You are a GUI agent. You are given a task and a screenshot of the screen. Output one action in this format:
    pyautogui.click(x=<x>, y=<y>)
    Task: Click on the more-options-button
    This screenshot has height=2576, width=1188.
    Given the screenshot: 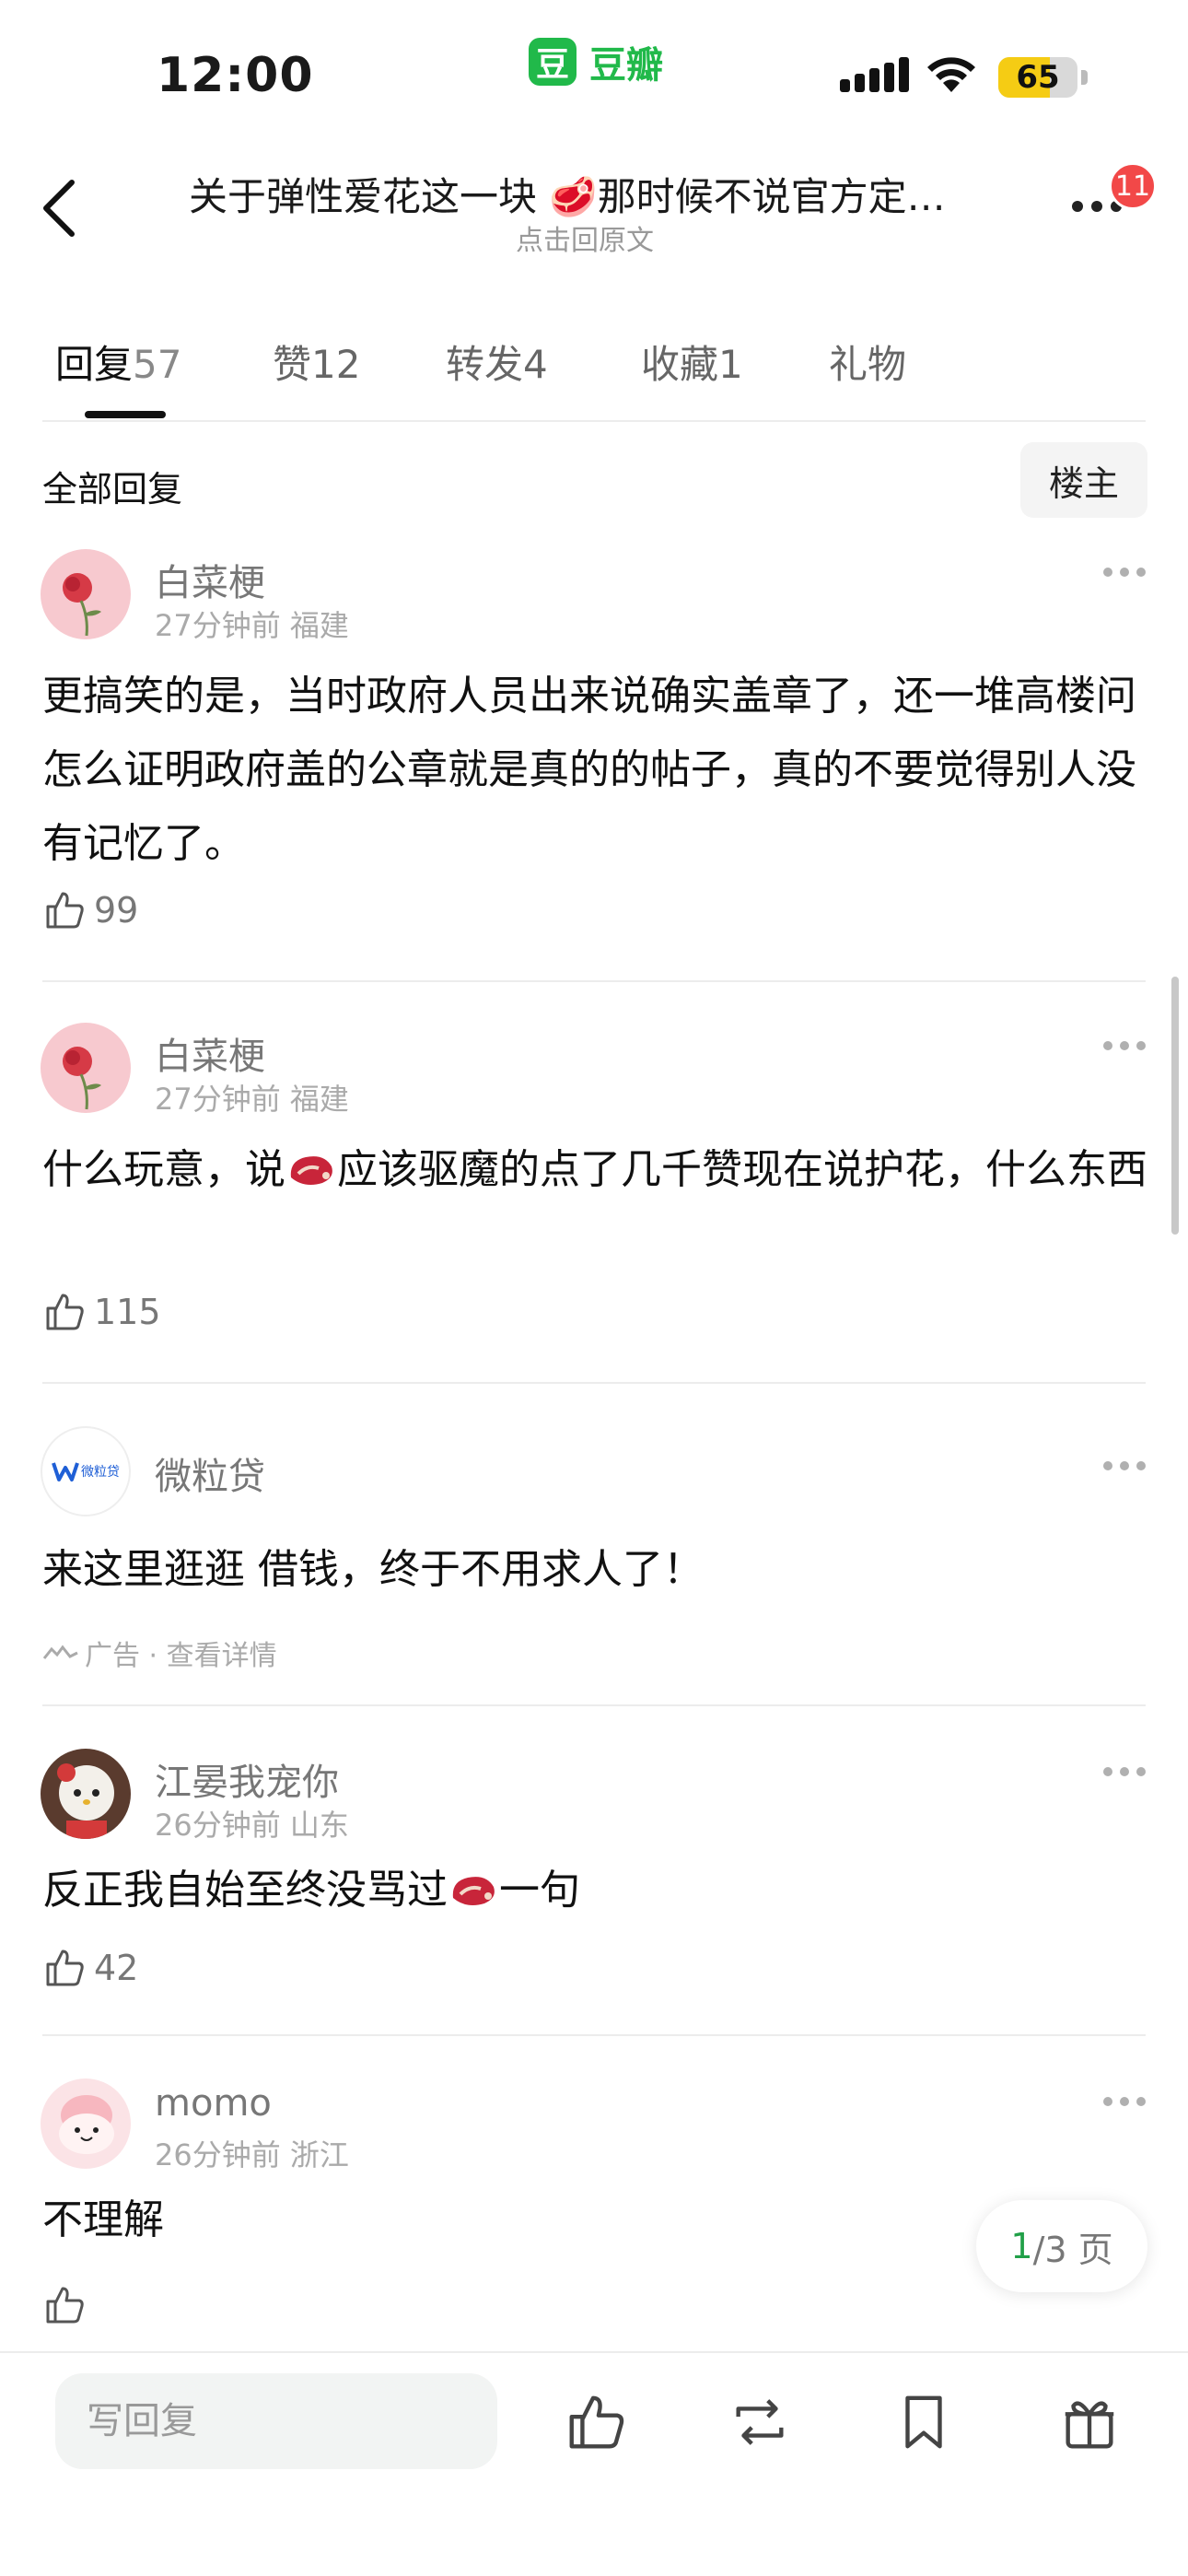 What is the action you would take?
    pyautogui.click(x=1097, y=206)
    